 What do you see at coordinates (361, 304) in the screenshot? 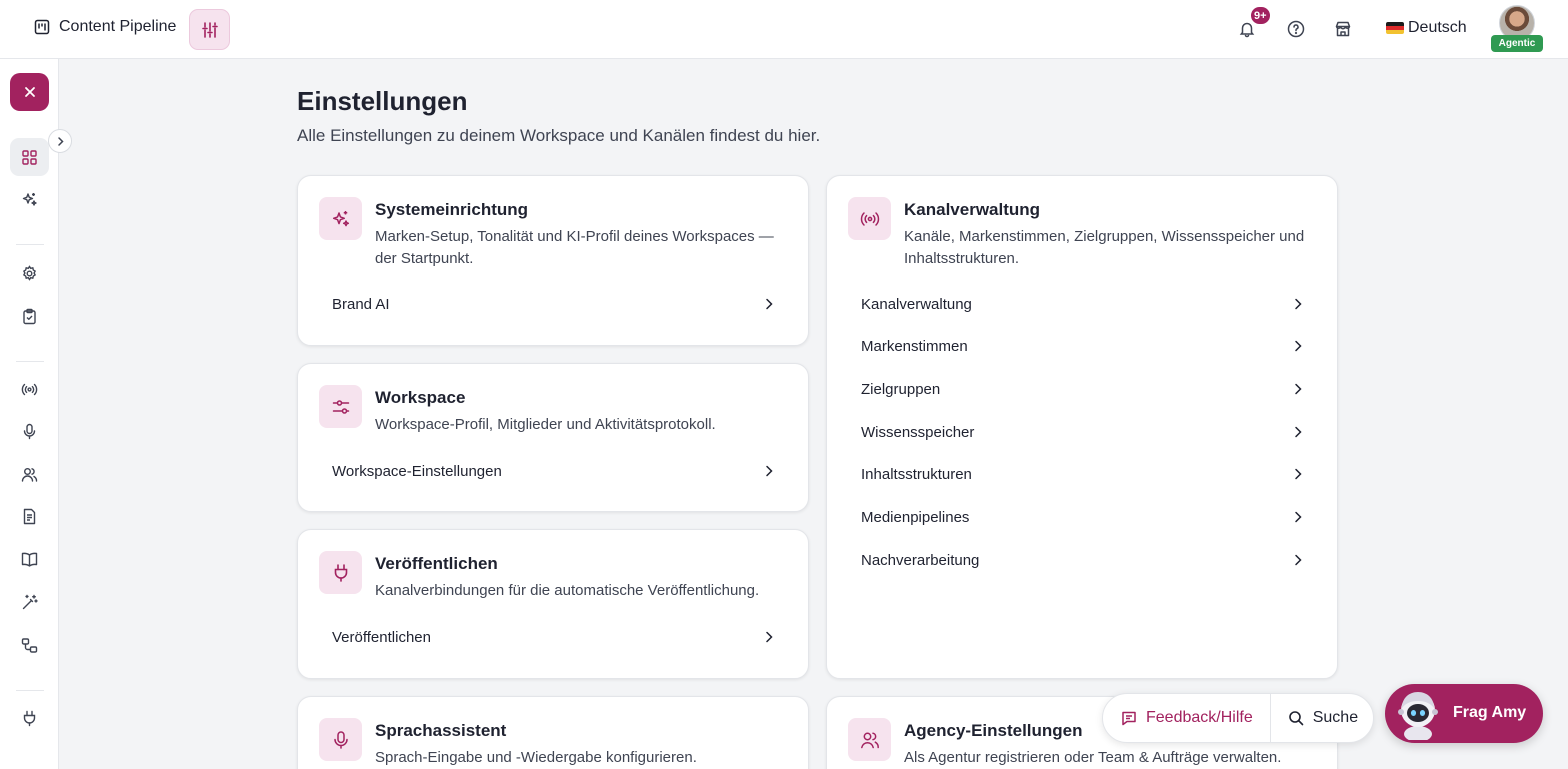
I see `link-label: Brand AI` at bounding box center [361, 304].